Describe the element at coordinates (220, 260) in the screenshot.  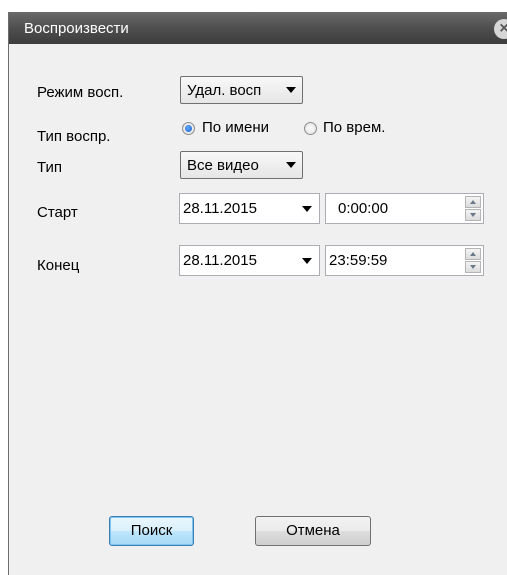
I see `end-date-value: 28.11.2015` at that location.